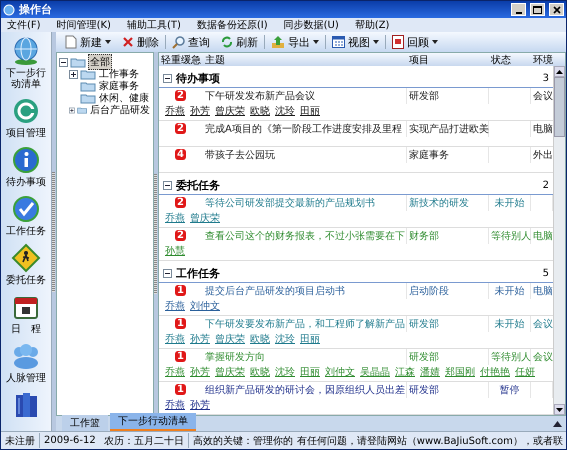  I want to click on collapse-up-icon, so click(557, 424).